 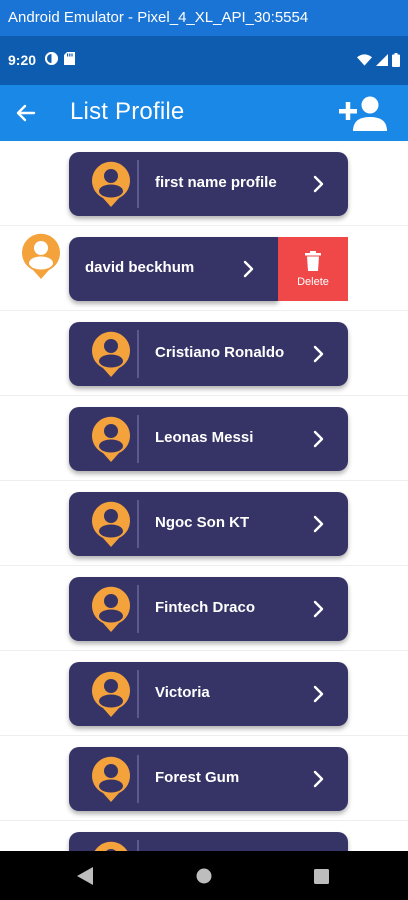 What do you see at coordinates (51, 58) in the screenshot?
I see `data-saver-icon` at bounding box center [51, 58].